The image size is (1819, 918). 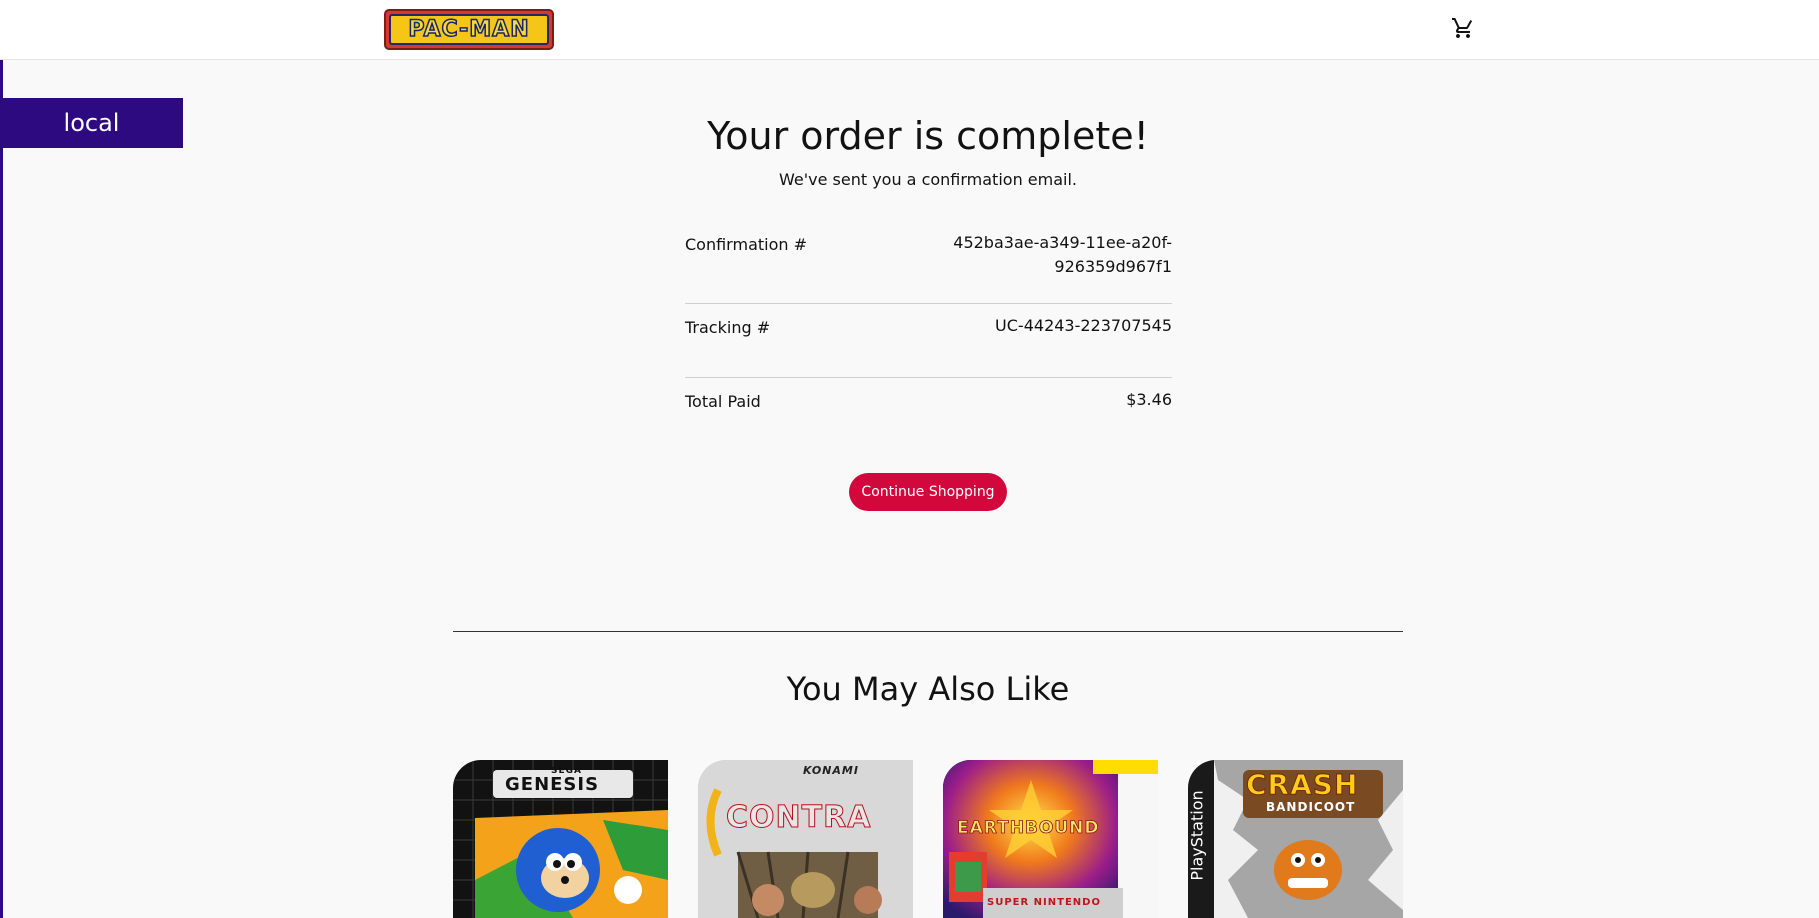 What do you see at coordinates (928, 689) in the screenshot?
I see `recommendations-title: You May Also Like` at bounding box center [928, 689].